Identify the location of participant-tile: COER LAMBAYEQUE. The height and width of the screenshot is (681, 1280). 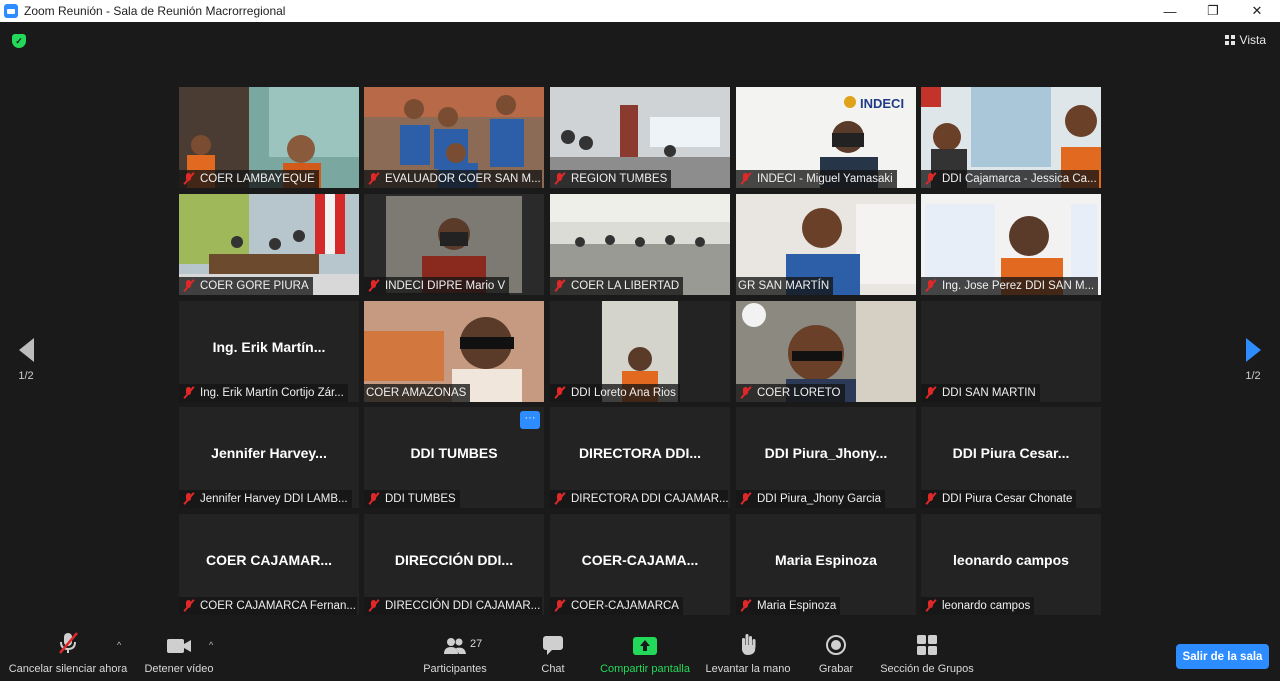
(269, 137).